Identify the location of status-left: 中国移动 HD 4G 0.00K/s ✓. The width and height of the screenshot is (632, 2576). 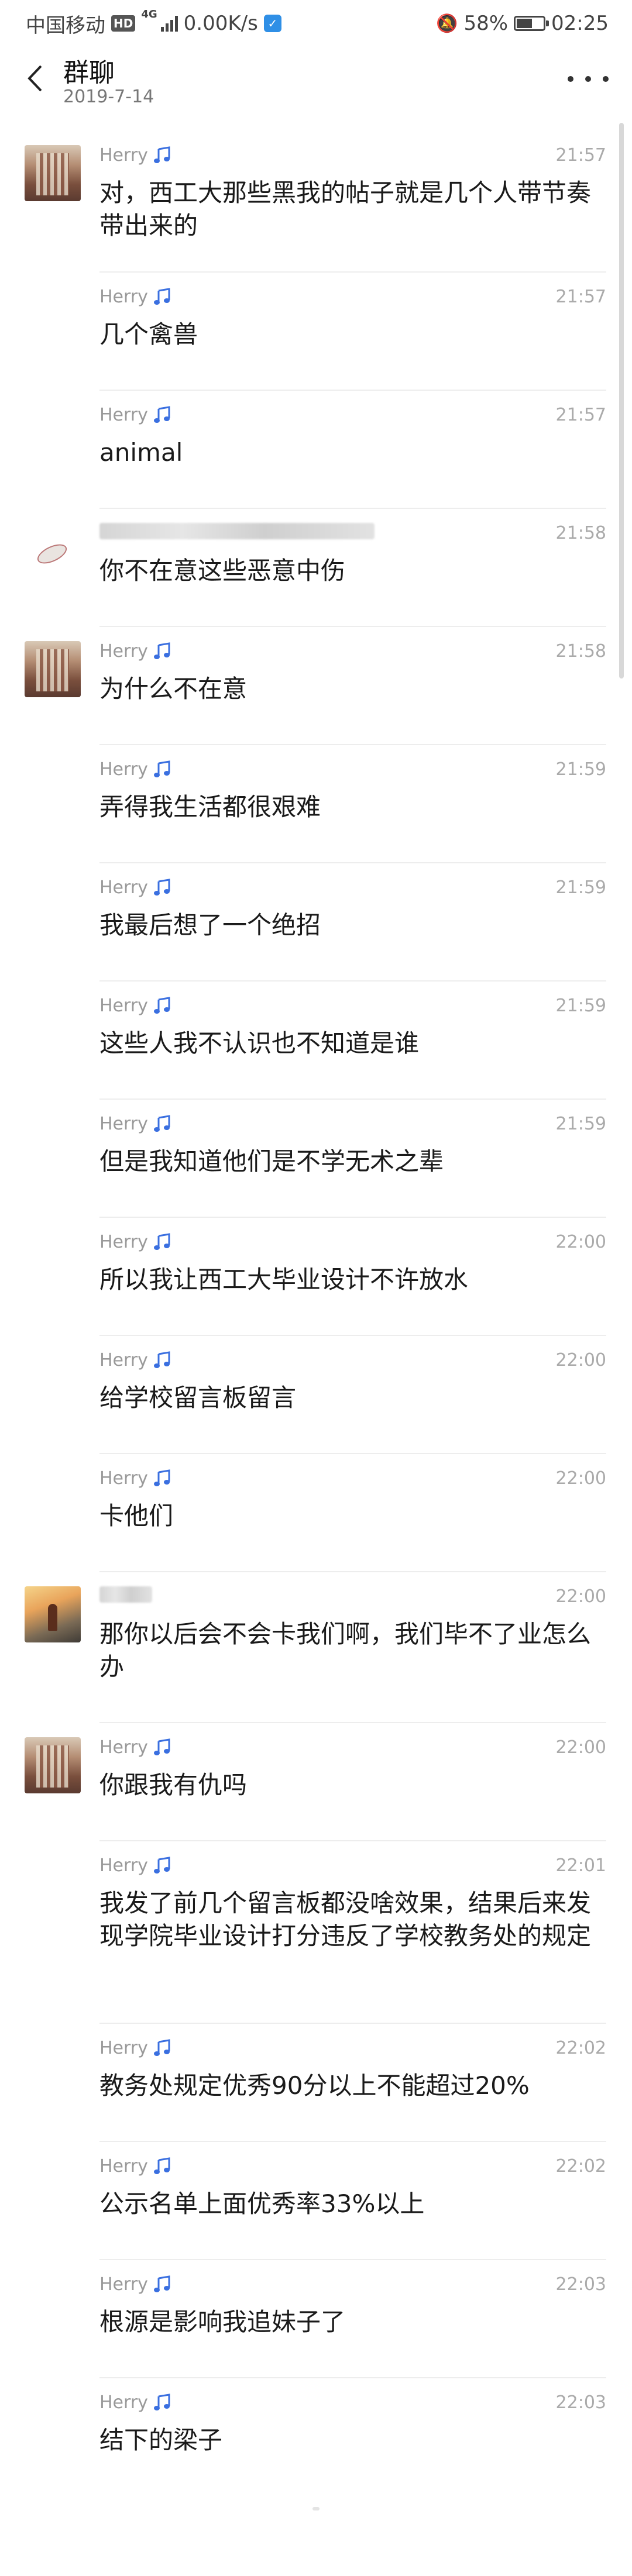
(153, 23).